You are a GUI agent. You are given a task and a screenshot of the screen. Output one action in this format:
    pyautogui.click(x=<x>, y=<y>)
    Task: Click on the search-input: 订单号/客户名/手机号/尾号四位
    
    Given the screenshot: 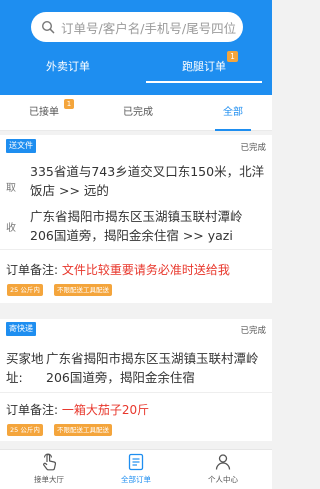 What is the action you would take?
    pyautogui.click(x=148, y=27)
    